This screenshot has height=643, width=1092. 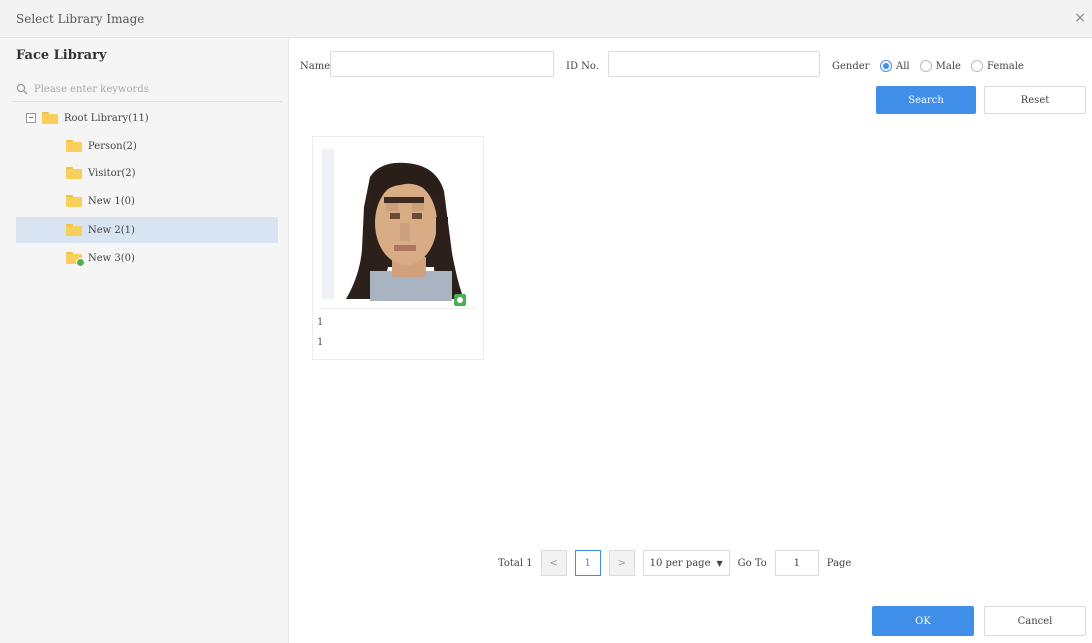 I want to click on gender-all-radio, so click(x=886, y=66).